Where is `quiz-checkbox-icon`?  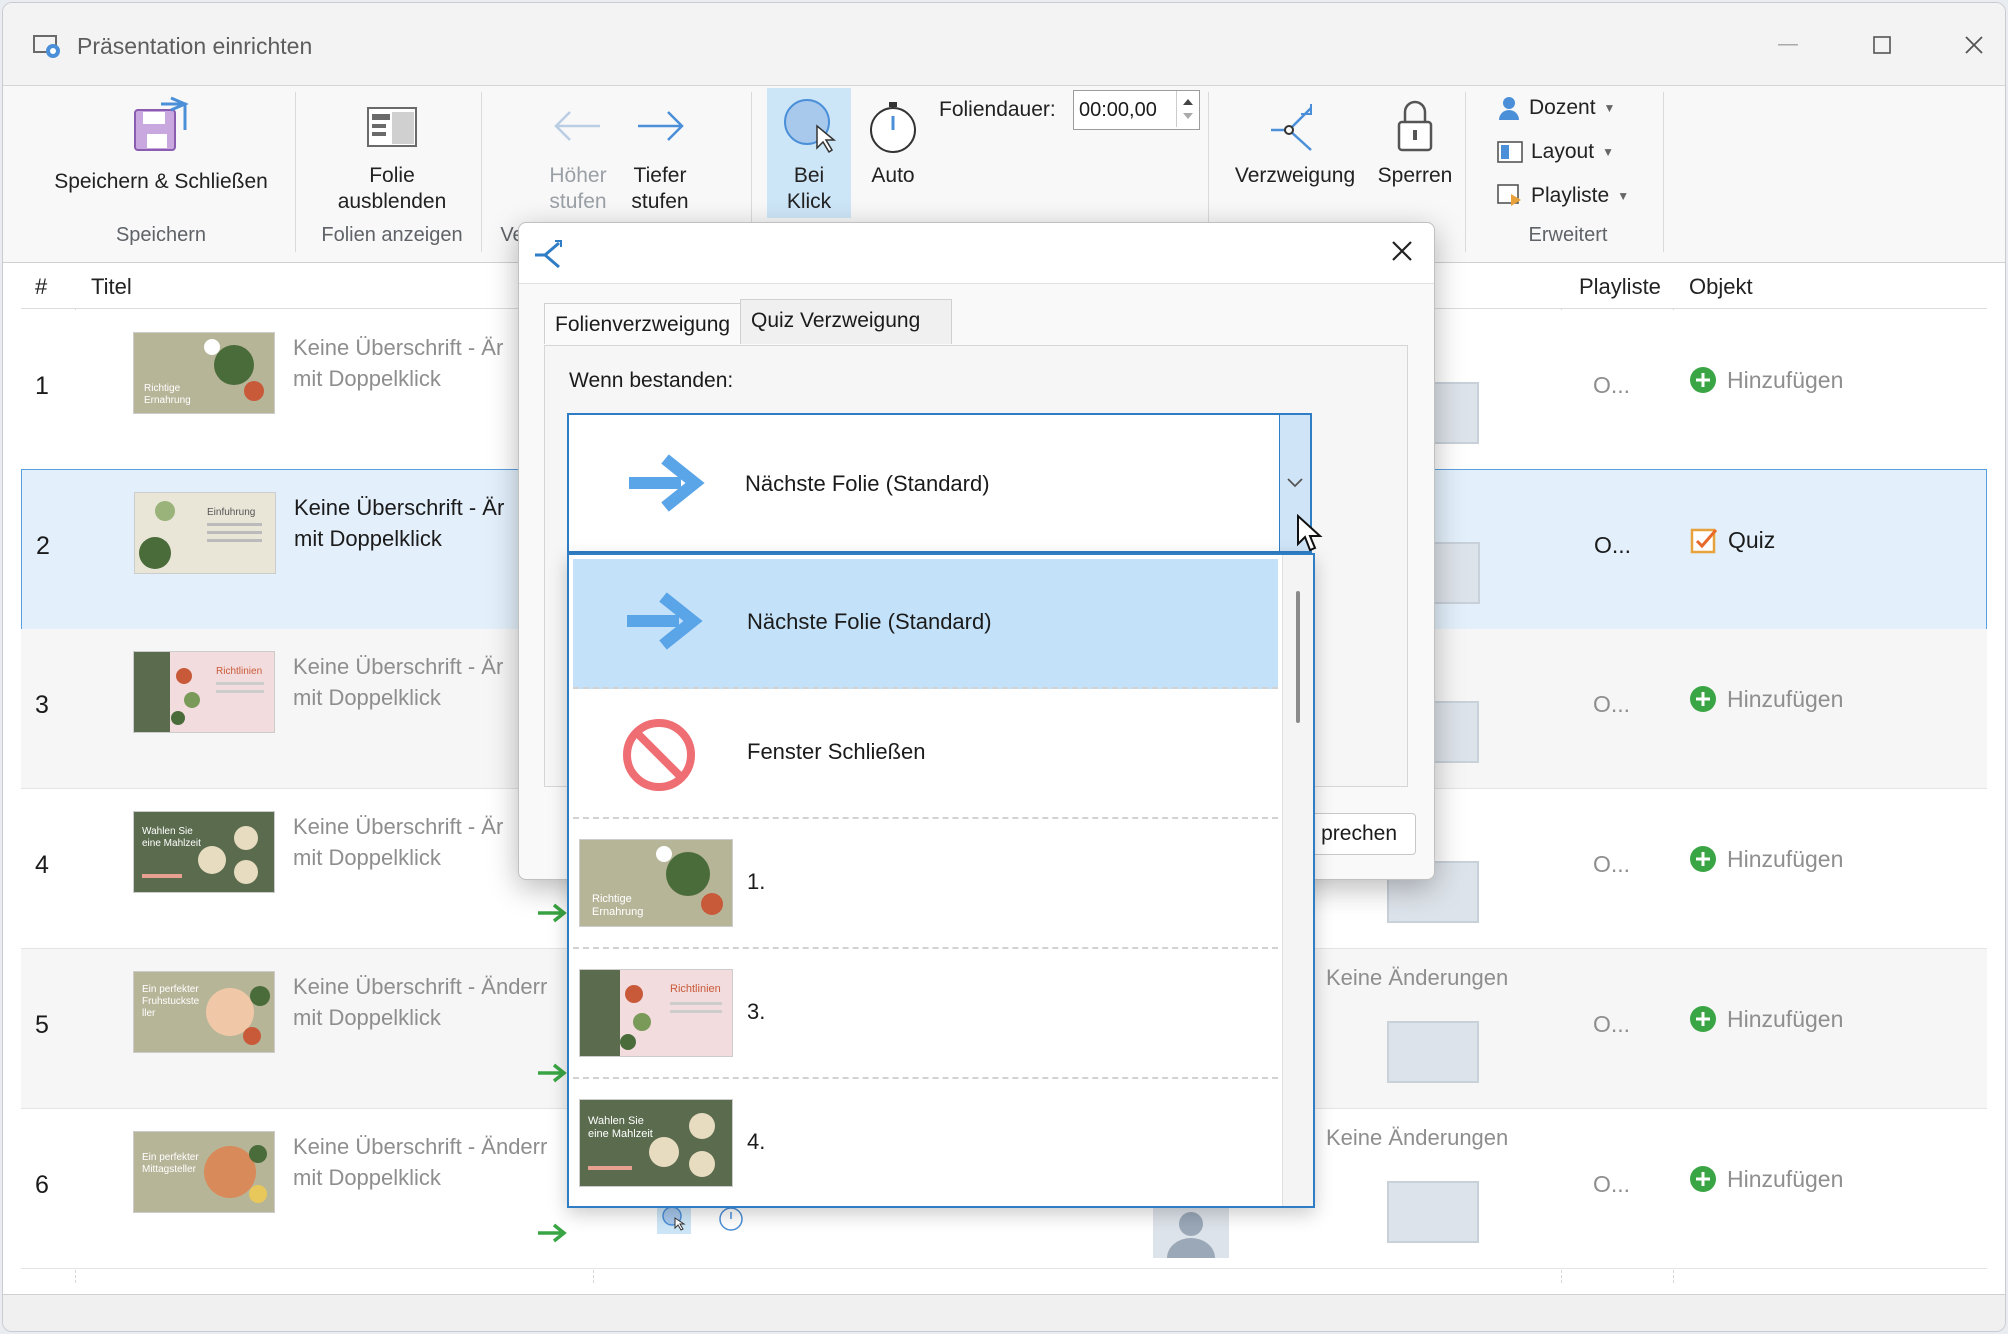
quiz-checkbox-icon is located at coordinates (1704, 541).